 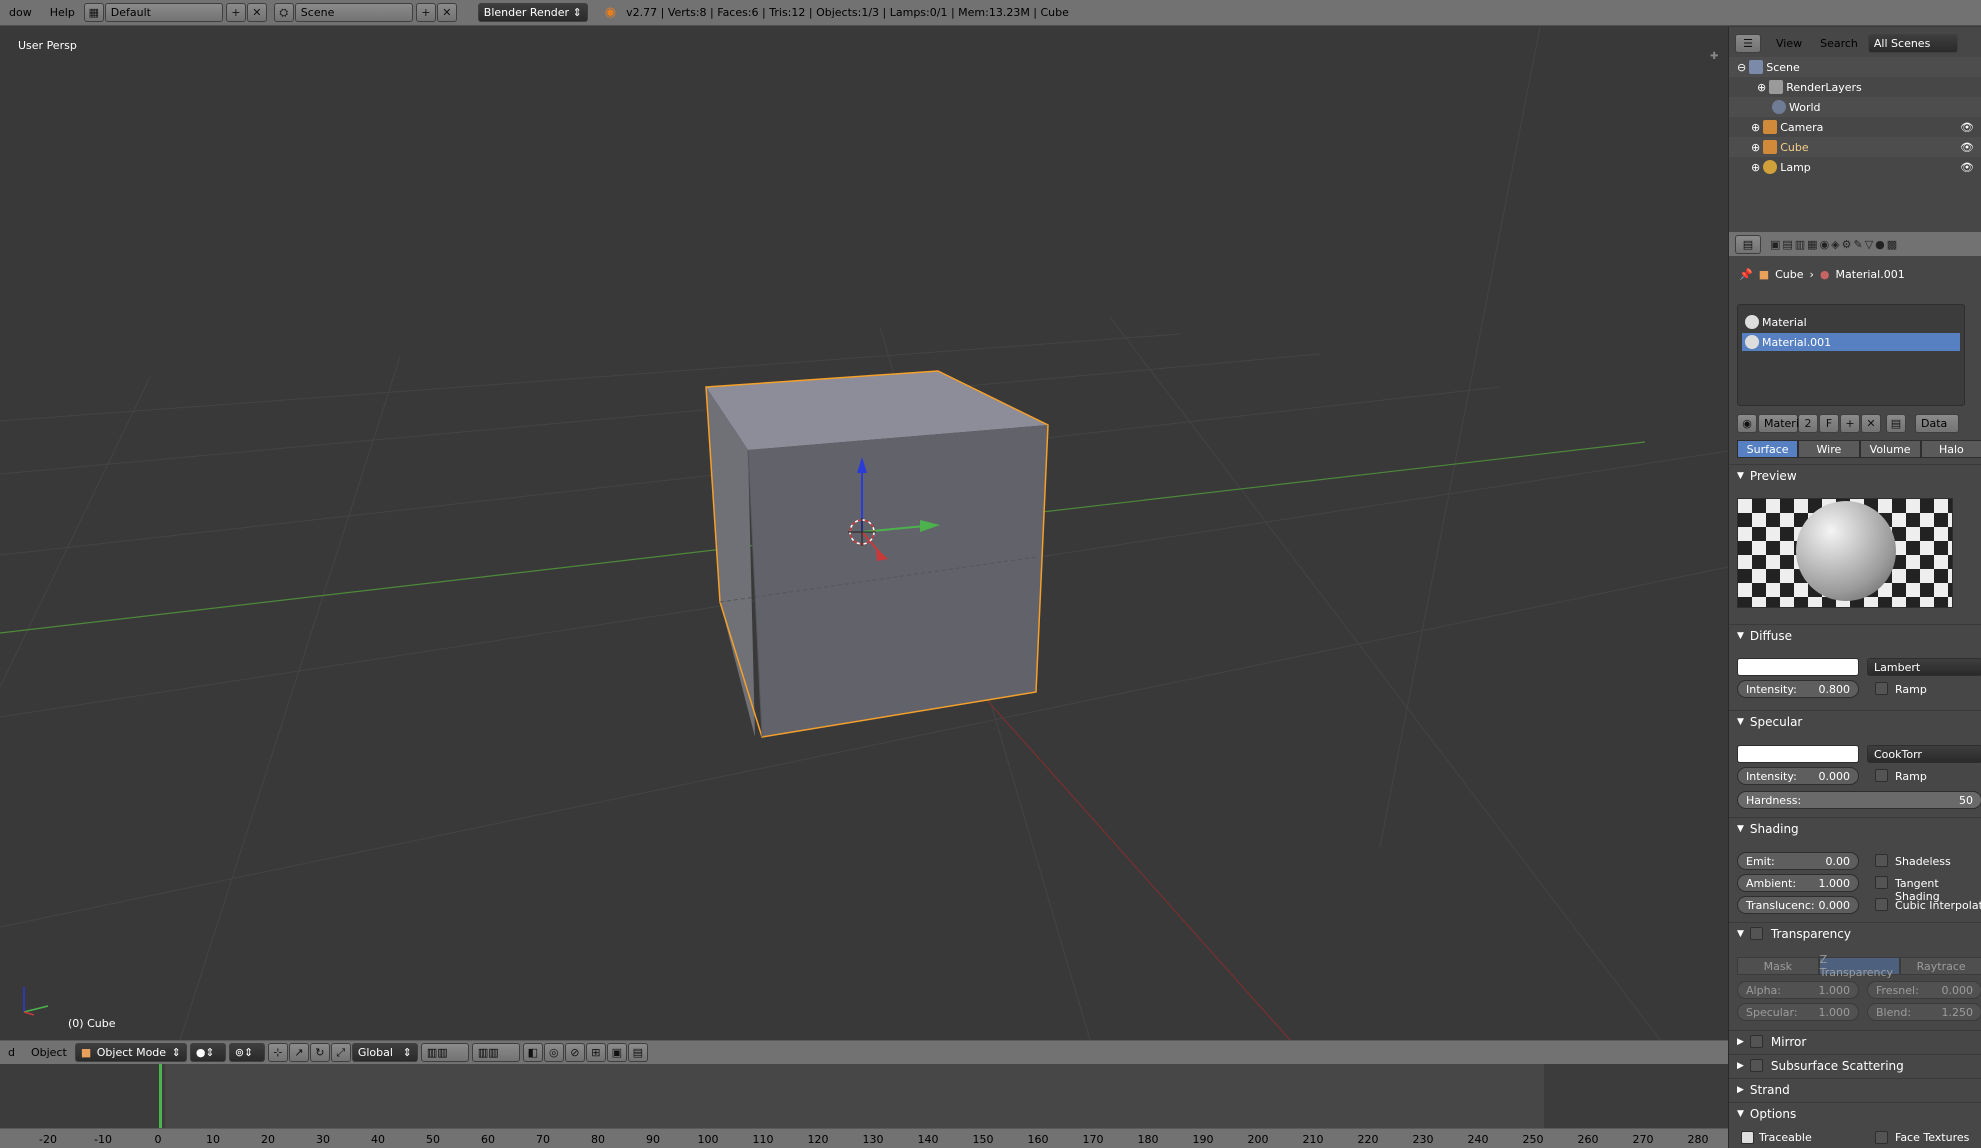 I want to click on editor-type-icon: ▤, so click(x=1748, y=244).